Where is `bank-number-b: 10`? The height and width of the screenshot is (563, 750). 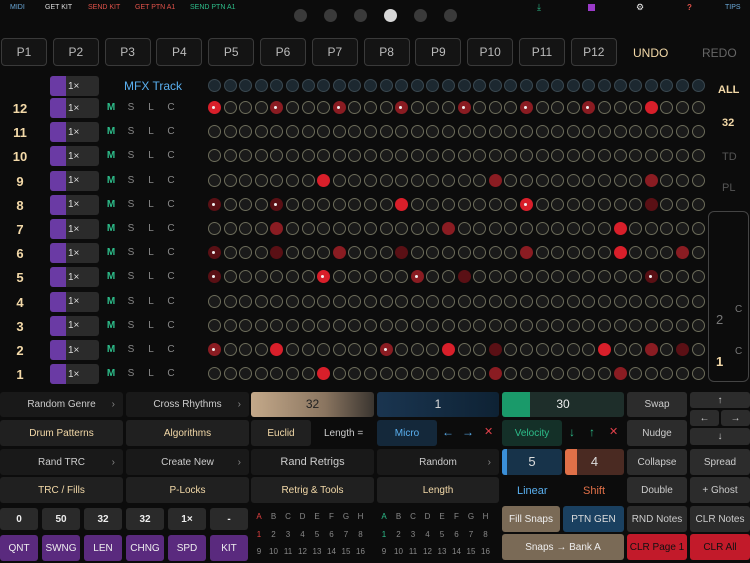 bank-number-b: 10 is located at coordinates (399, 551).